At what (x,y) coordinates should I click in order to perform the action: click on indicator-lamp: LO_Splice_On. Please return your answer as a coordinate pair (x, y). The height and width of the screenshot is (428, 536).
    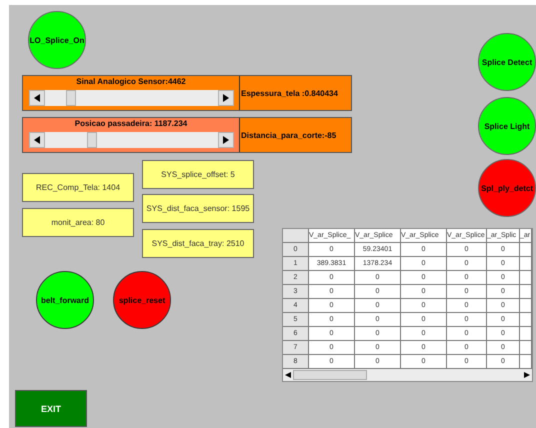
    Looking at the image, I should click on (57, 40).